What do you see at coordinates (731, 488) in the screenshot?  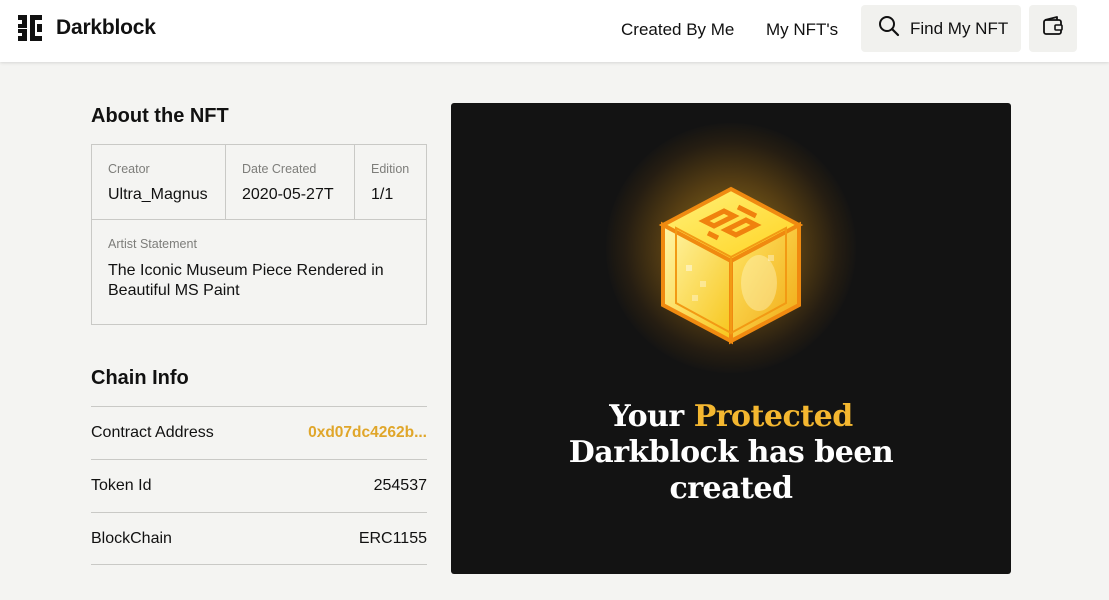 I see `headline-line3: created` at bounding box center [731, 488].